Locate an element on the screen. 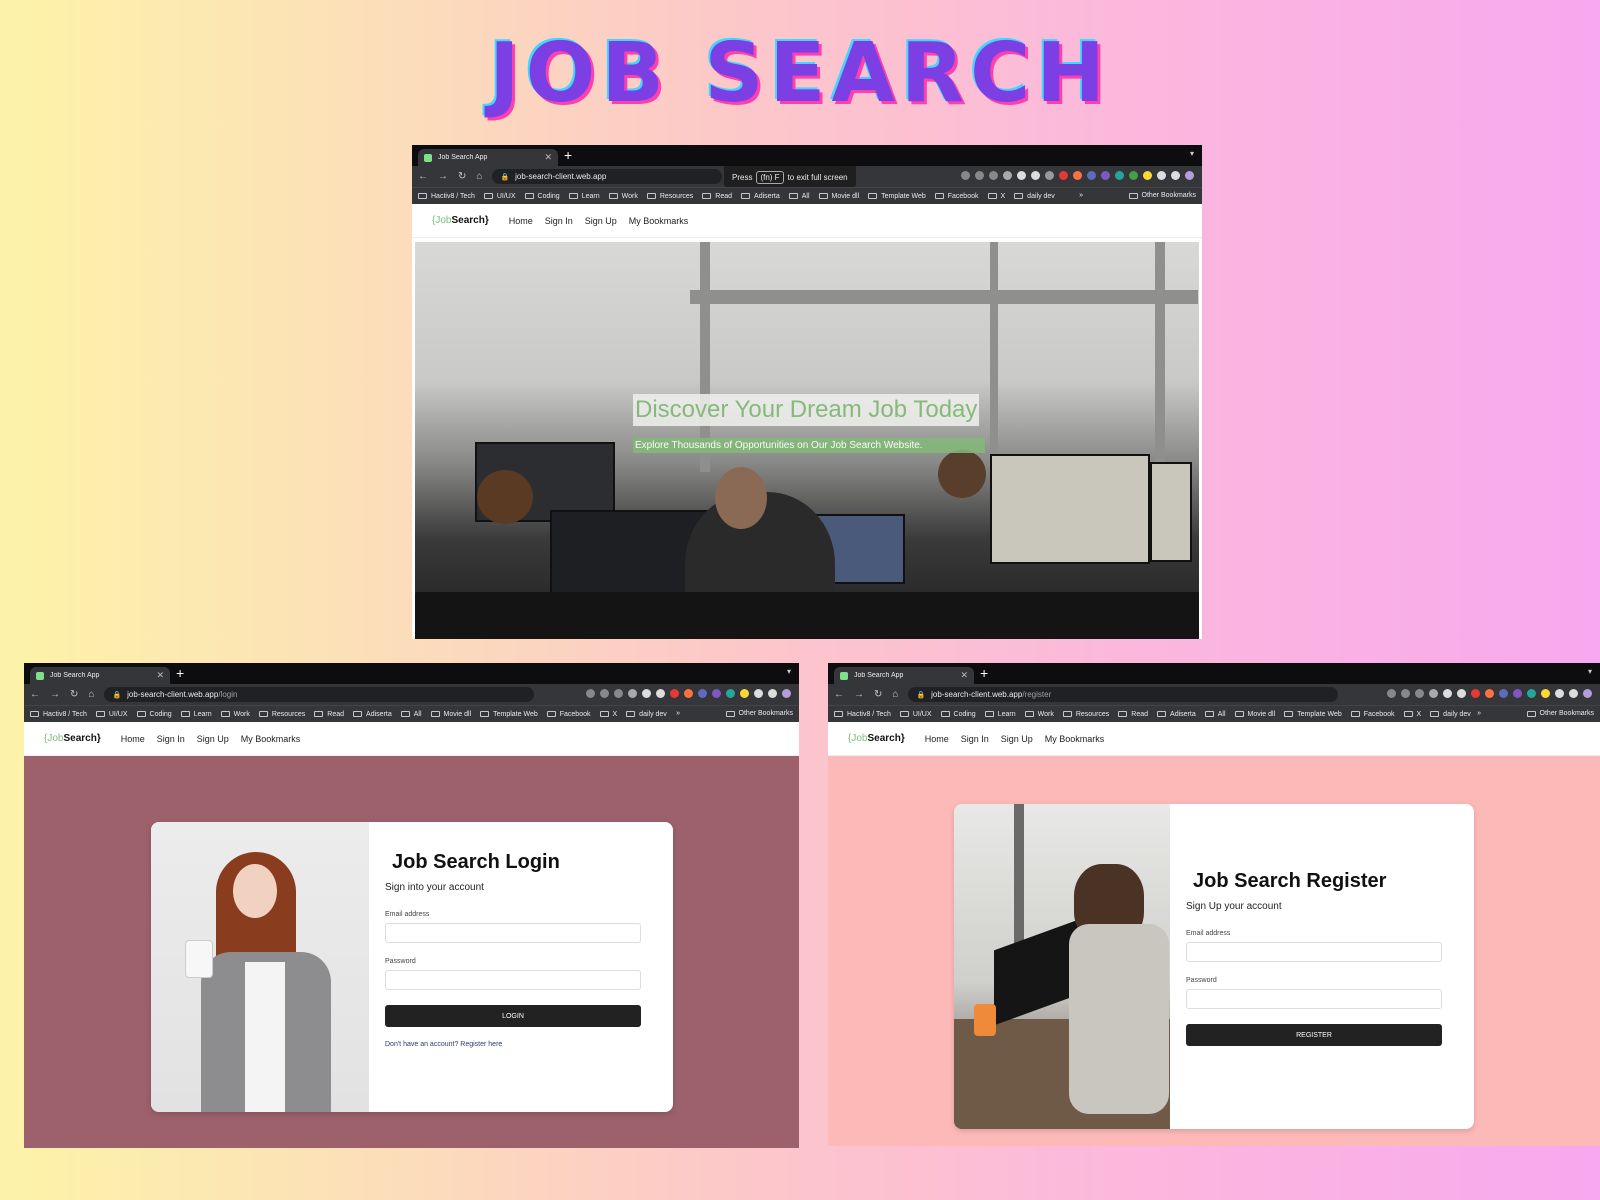 Image resolution: width=1600 pixels, height=1200 pixels. bookmark-item: X is located at coordinates (996, 196).